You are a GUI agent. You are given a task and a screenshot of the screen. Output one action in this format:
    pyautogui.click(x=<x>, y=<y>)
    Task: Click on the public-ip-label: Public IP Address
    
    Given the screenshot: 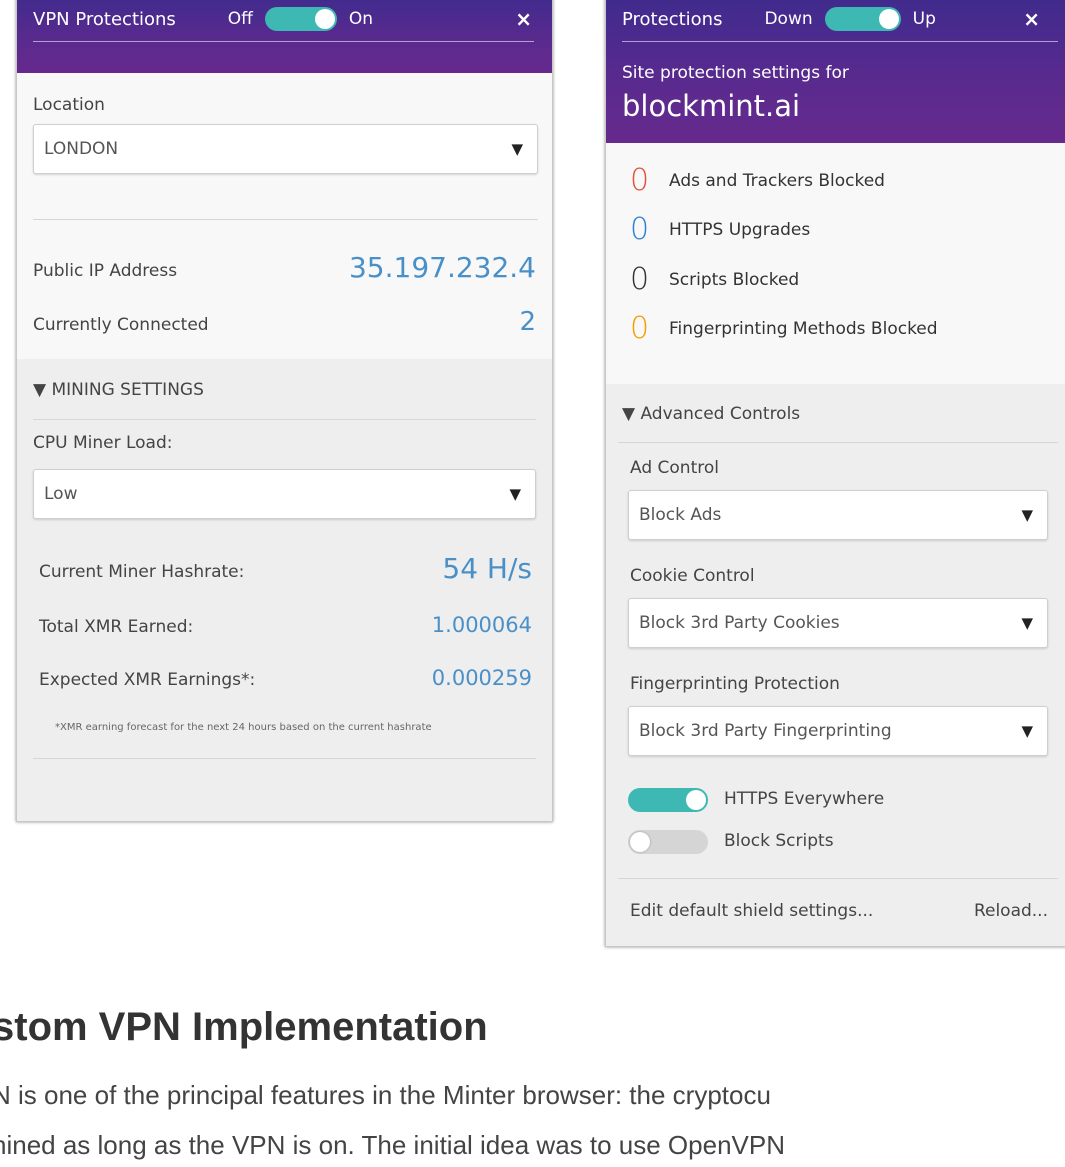 What is the action you would take?
    pyautogui.click(x=105, y=271)
    